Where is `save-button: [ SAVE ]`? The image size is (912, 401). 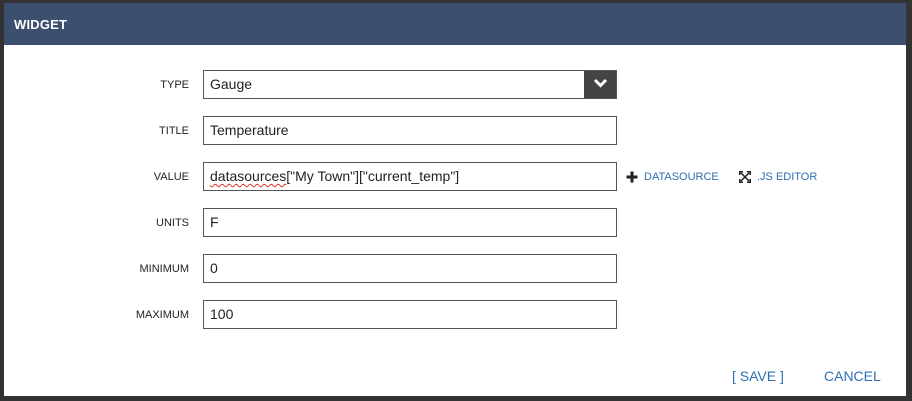 save-button: [ SAVE ] is located at coordinates (758, 376).